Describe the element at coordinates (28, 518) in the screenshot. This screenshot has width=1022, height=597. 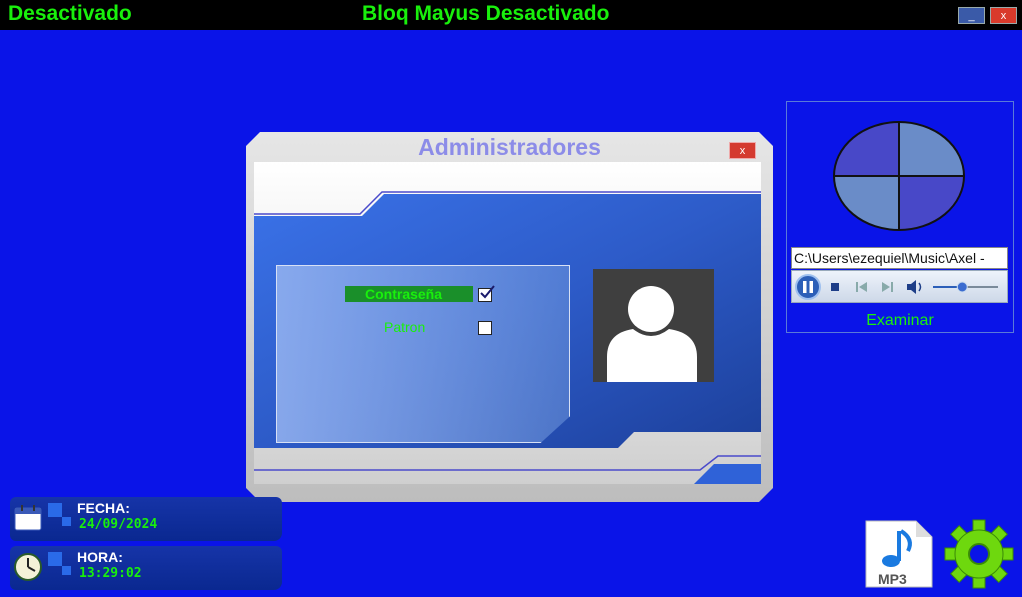
I see `calendar-icon` at that location.